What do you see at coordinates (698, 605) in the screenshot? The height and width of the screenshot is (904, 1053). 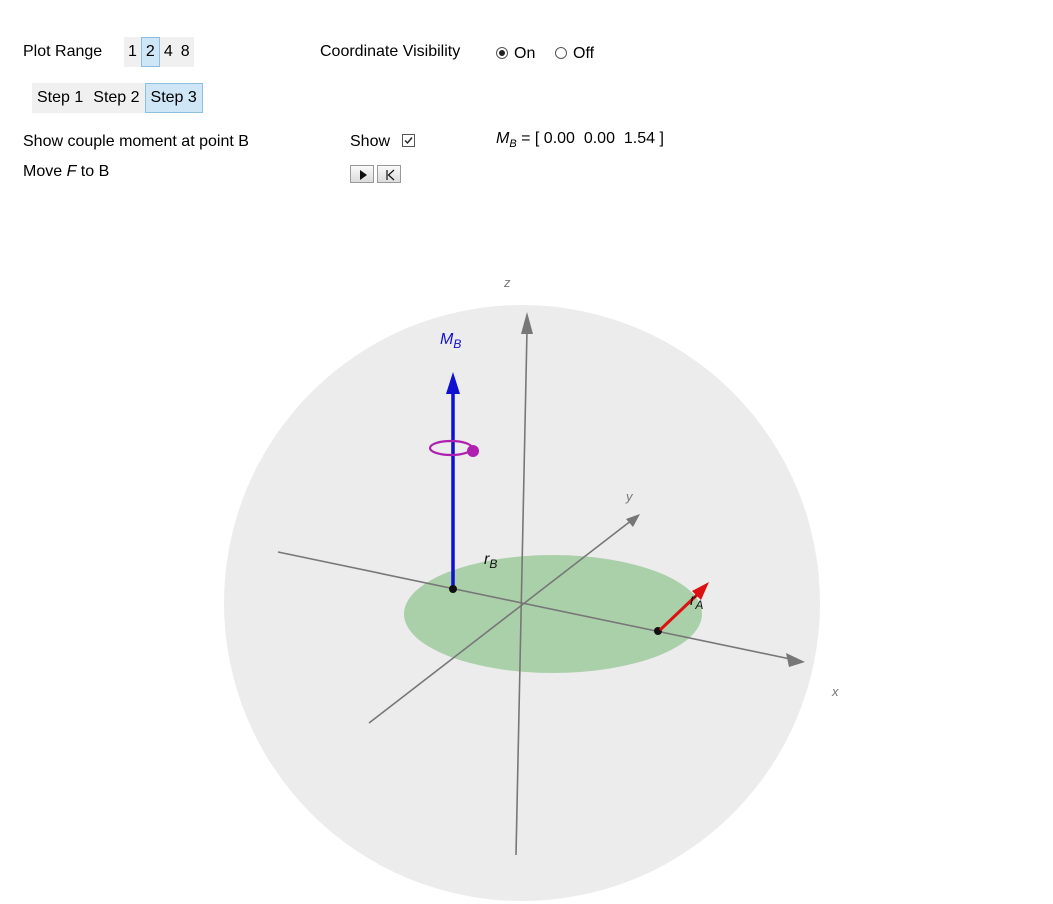 I see `ra-label-subscript: A` at bounding box center [698, 605].